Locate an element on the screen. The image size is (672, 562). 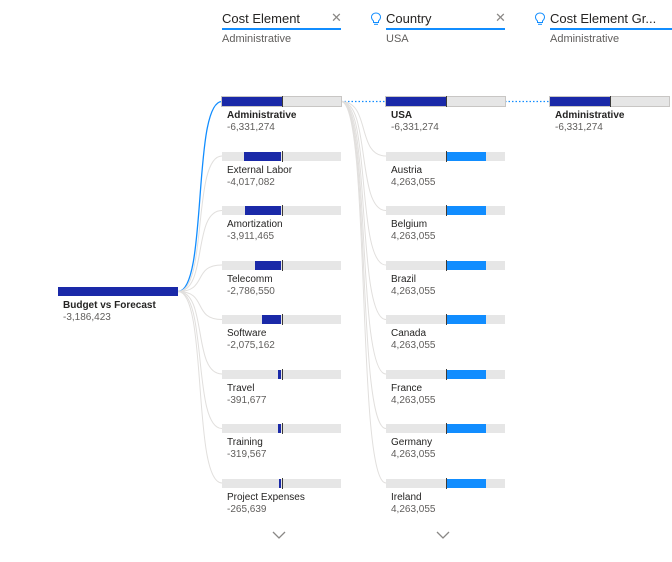
node-label: Austria is located at coordinates (407, 170).